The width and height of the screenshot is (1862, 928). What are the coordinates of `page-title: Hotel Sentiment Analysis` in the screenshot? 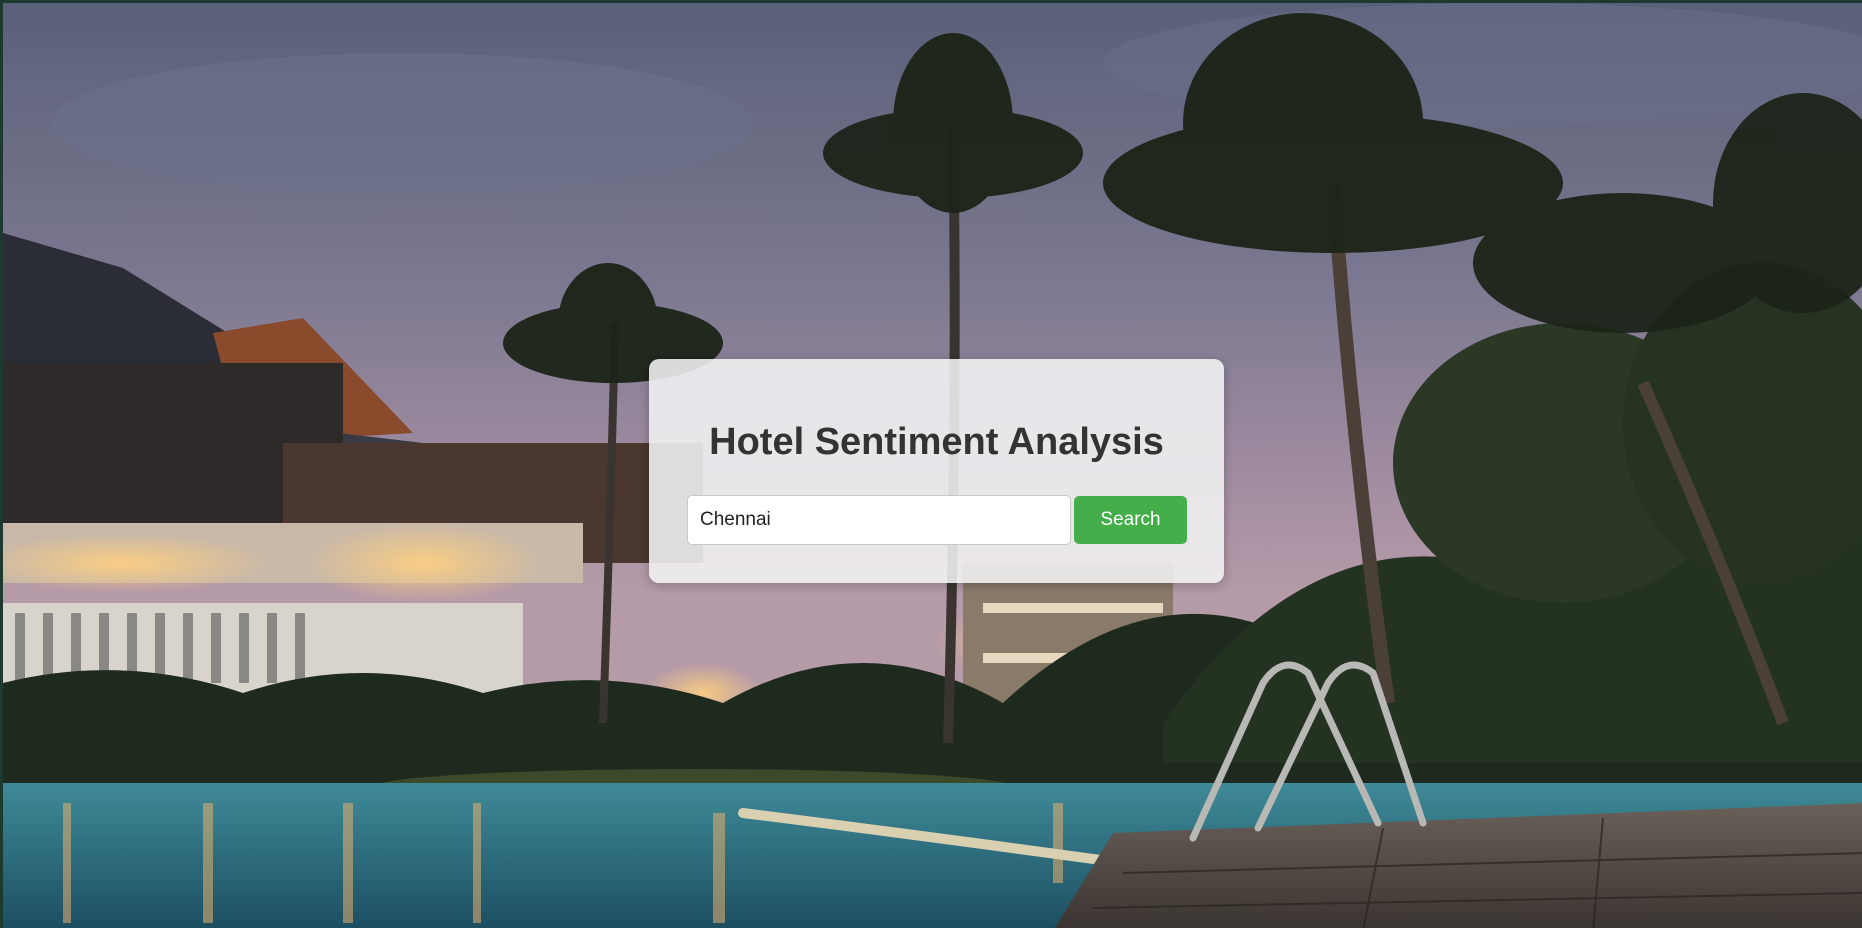 It's located at (936, 442).